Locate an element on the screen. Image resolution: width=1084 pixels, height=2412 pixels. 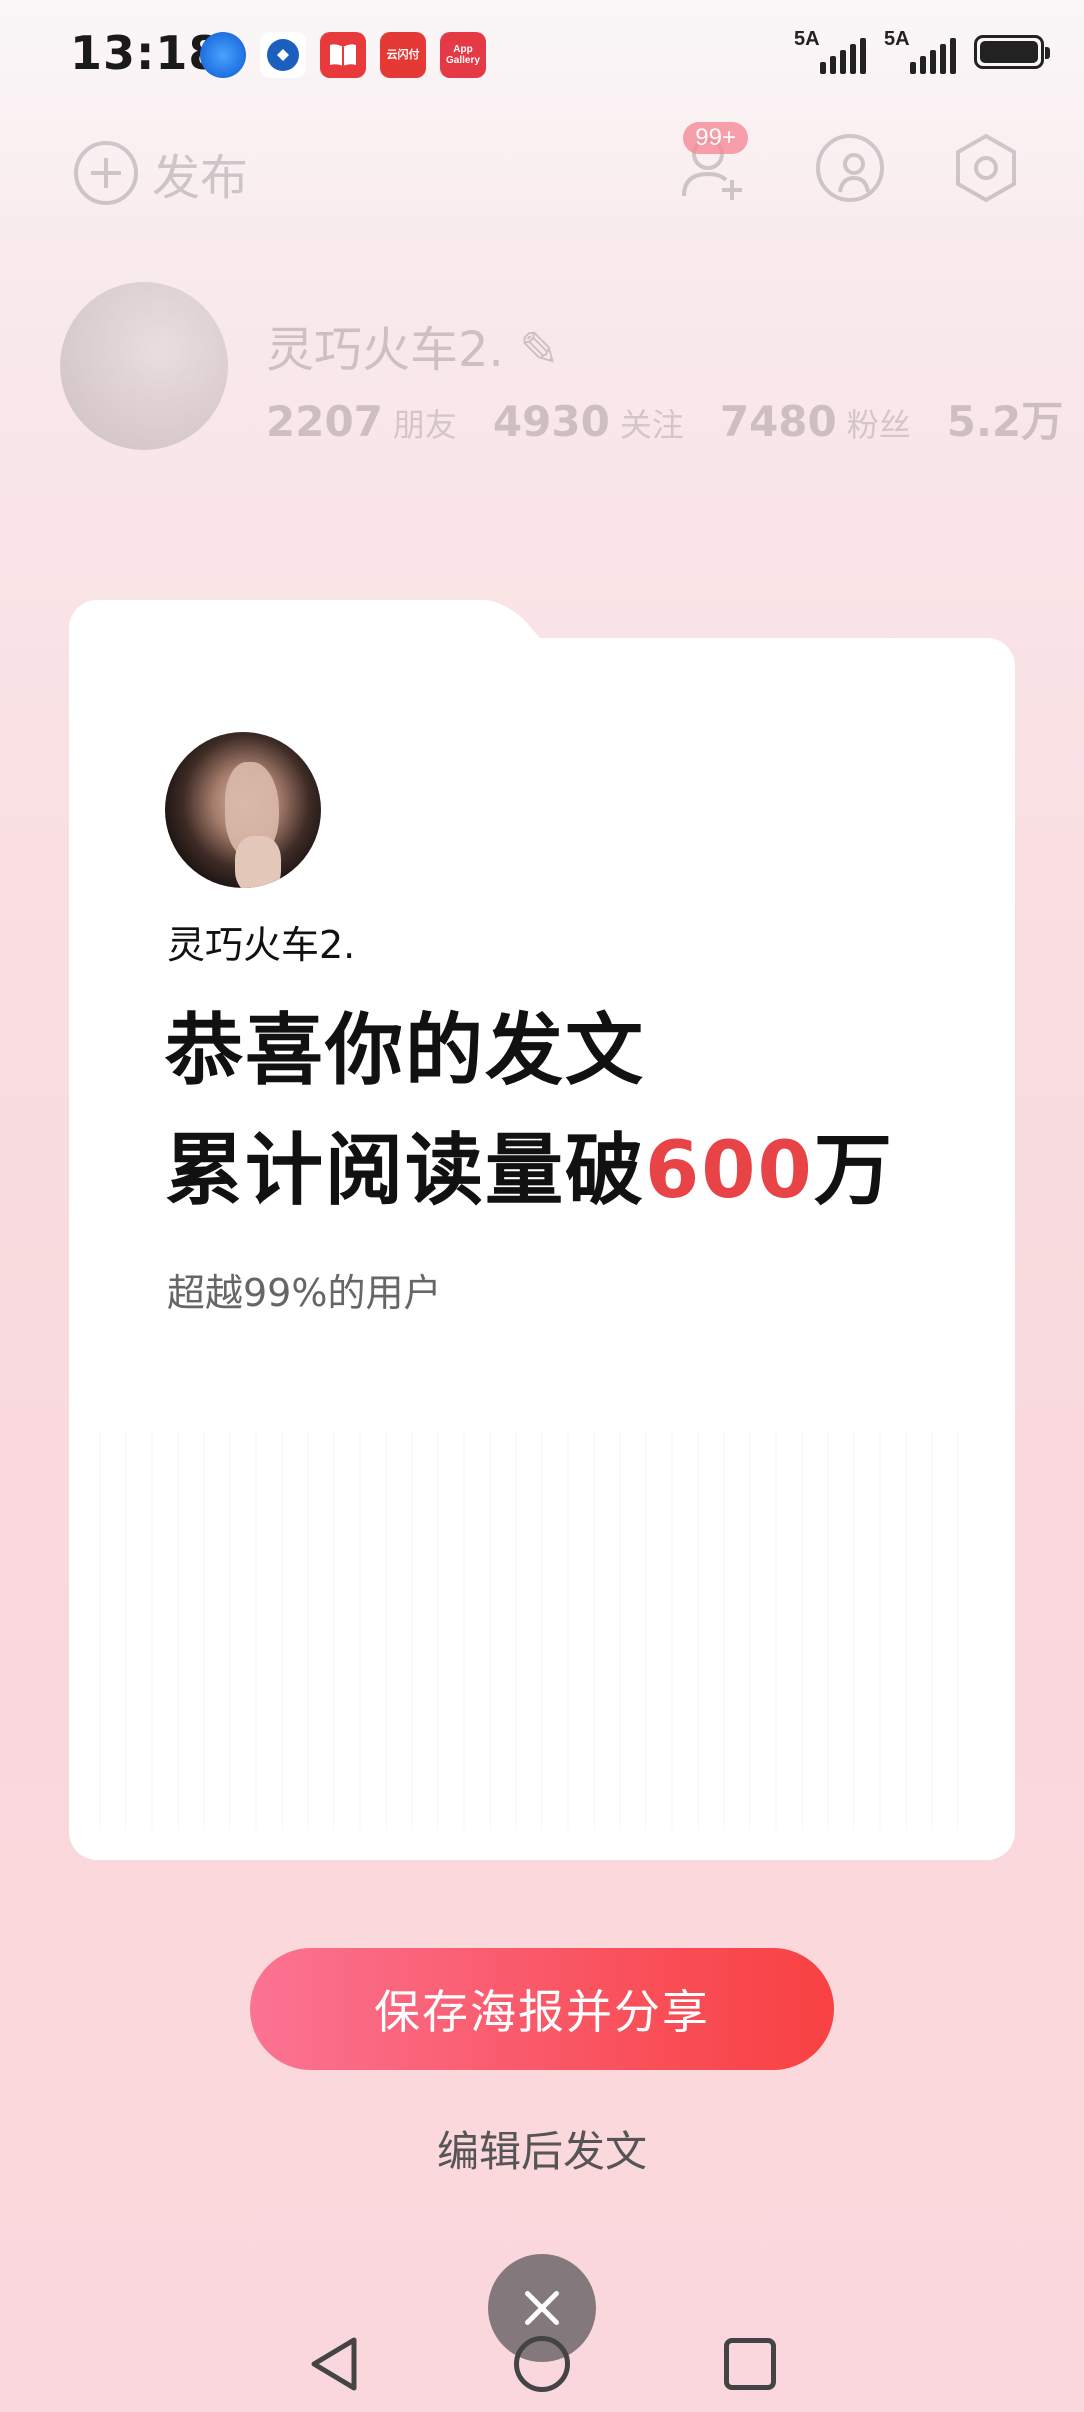
profile-summary: 灵巧火车2. ✎ 2207 朋友 4930 关注 7480 粉丝 5.2万 is located at coordinates (561, 367).